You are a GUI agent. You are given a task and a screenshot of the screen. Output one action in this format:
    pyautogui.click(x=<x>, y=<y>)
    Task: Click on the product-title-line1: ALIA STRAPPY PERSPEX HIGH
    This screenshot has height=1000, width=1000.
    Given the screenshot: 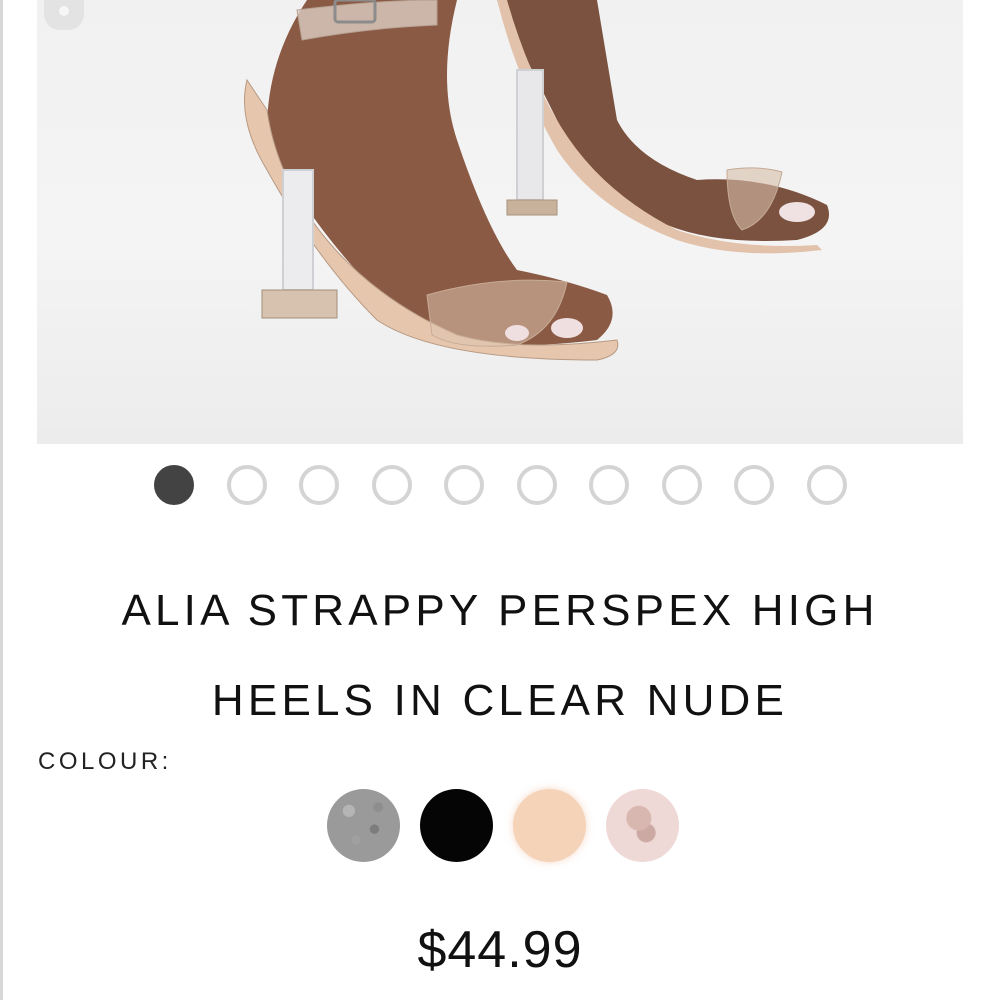 What is the action you would take?
    pyautogui.click(x=500, y=610)
    